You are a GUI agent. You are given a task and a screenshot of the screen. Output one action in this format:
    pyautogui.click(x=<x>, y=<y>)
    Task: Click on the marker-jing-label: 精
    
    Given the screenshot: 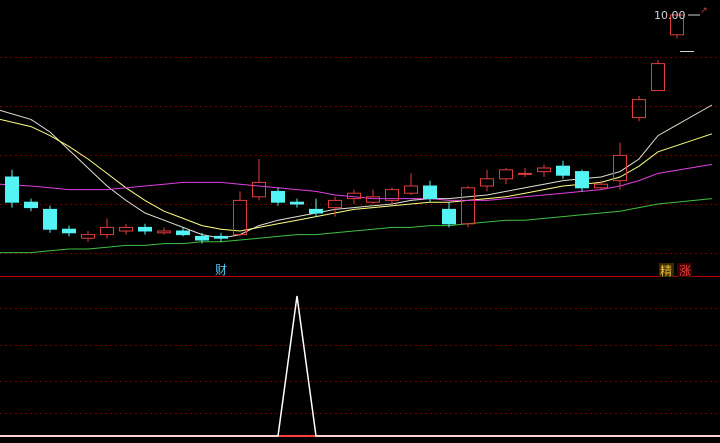 What is the action you would take?
    pyautogui.click(x=666, y=271)
    